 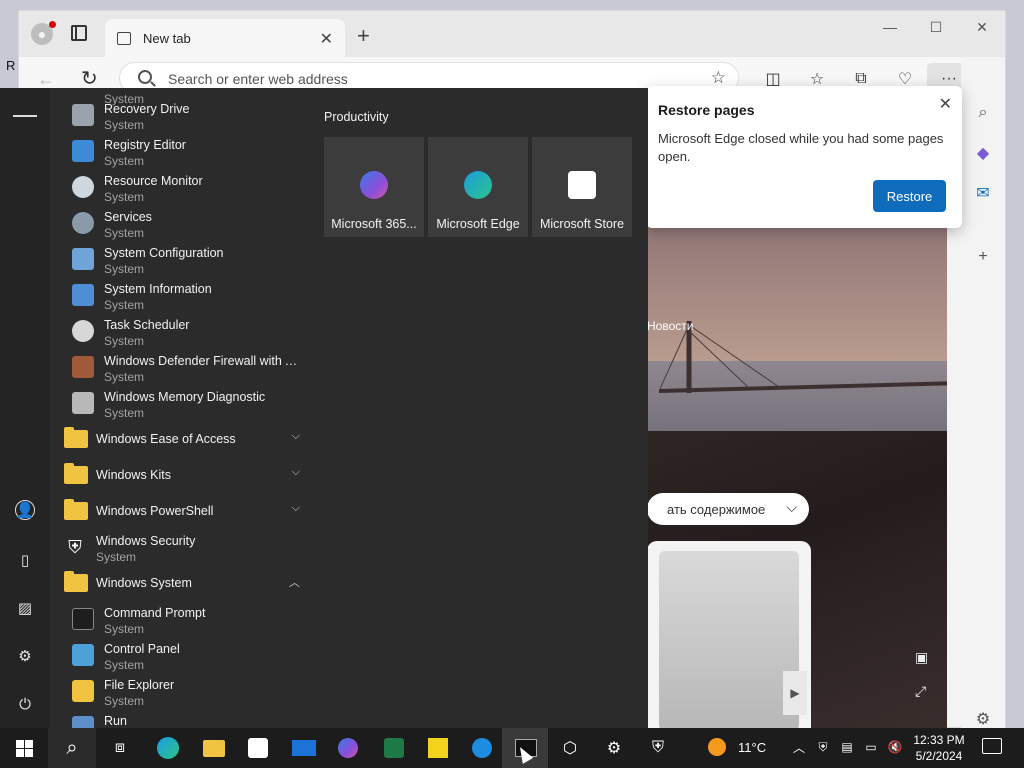 I want to click on folder-windows-kits: Windows Kits ⌵, so click(x=179, y=476).